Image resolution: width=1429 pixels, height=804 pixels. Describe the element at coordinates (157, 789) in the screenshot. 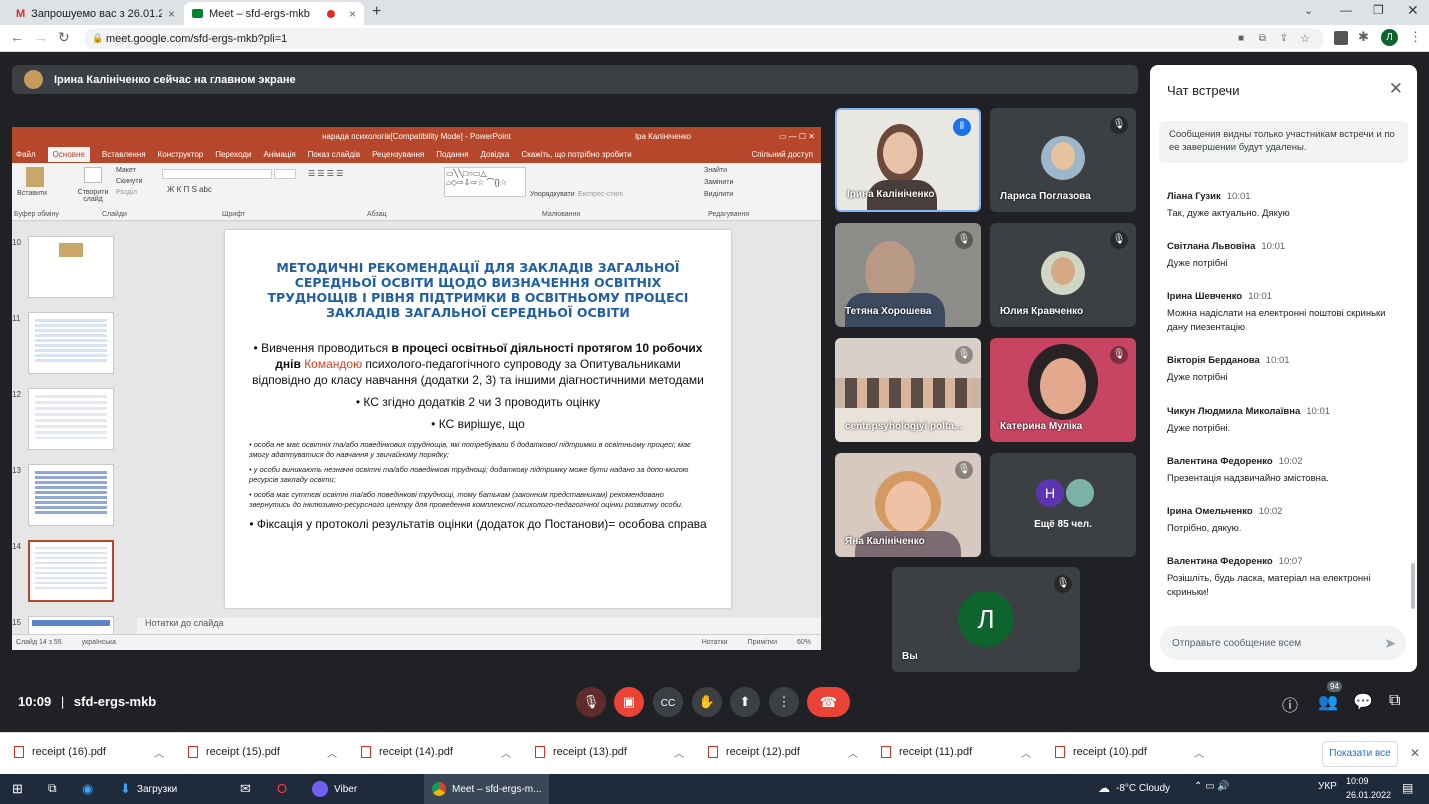

I see `taskbar-label: Загрузки` at that location.